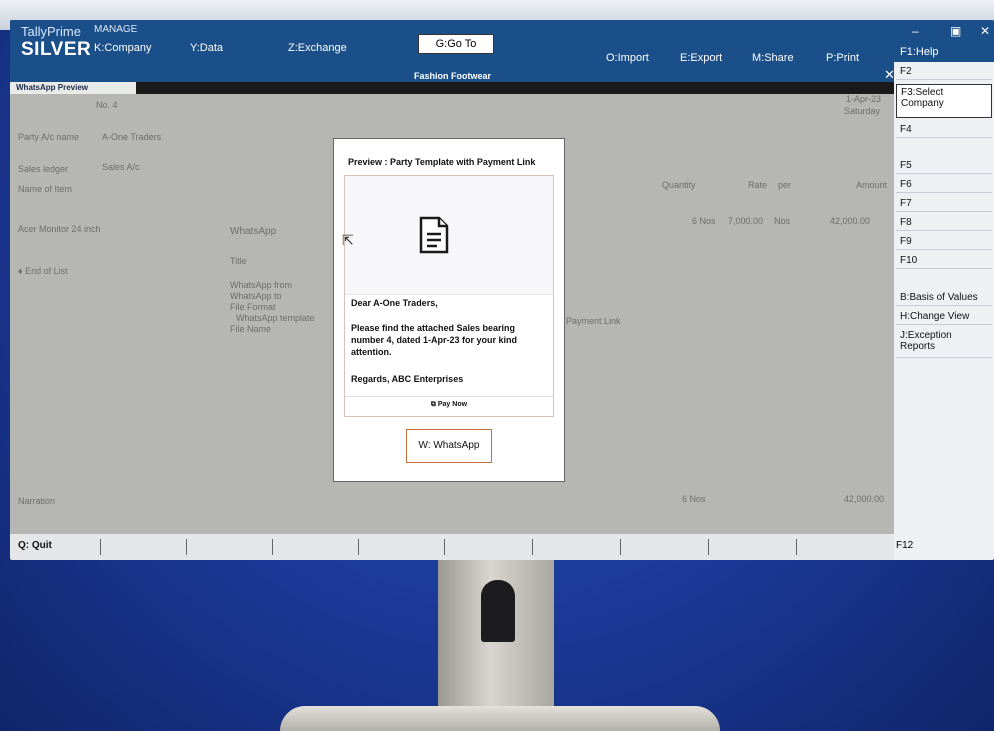 The image size is (994, 731). What do you see at coordinates (904, 545) in the screenshot?
I see `f12-button: F12` at bounding box center [904, 545].